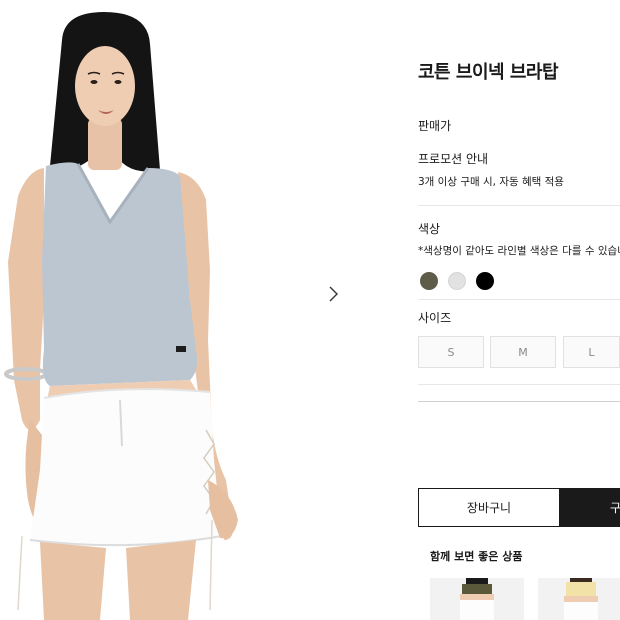 This screenshot has height=620, width=620. What do you see at coordinates (453, 159) in the screenshot?
I see `promotion-label: 프로모션 안내` at bounding box center [453, 159].